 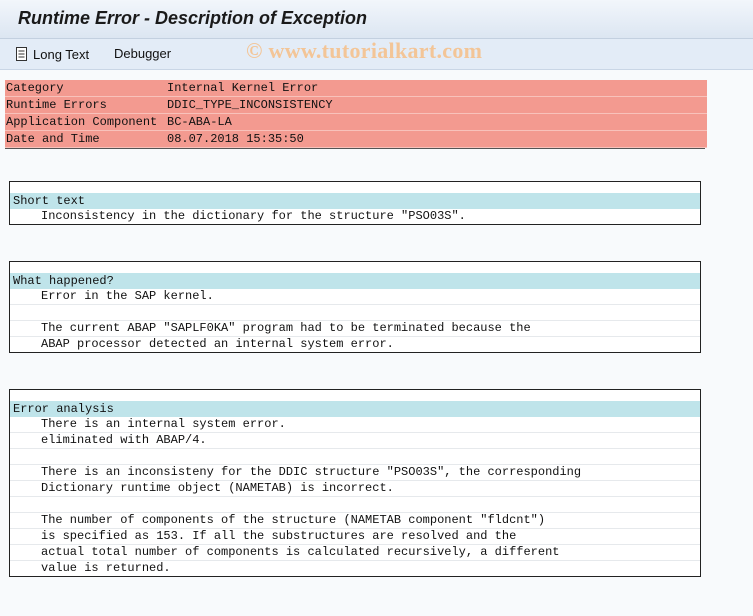 I want to click on section-line: Error in the SAP kernel., so click(x=355, y=297).